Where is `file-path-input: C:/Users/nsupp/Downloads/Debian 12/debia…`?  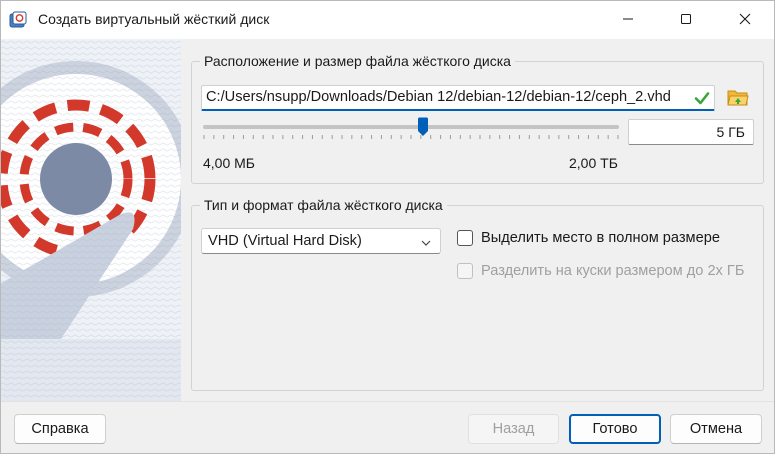
file-path-input: C:/Users/nsupp/Downloads/Debian 12/debia… is located at coordinates (458, 98).